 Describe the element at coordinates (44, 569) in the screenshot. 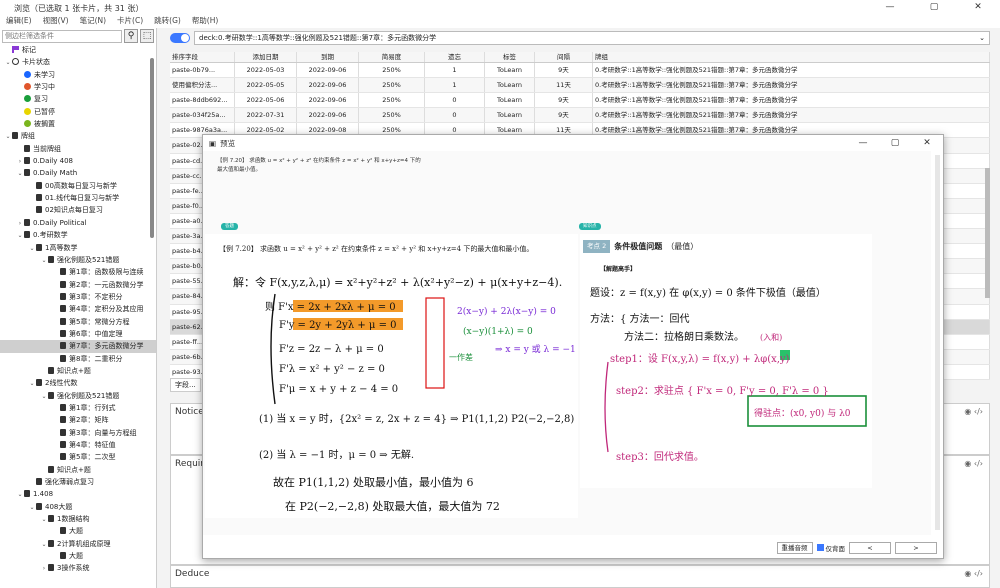

I see `chevron-right-icon: ›` at that location.